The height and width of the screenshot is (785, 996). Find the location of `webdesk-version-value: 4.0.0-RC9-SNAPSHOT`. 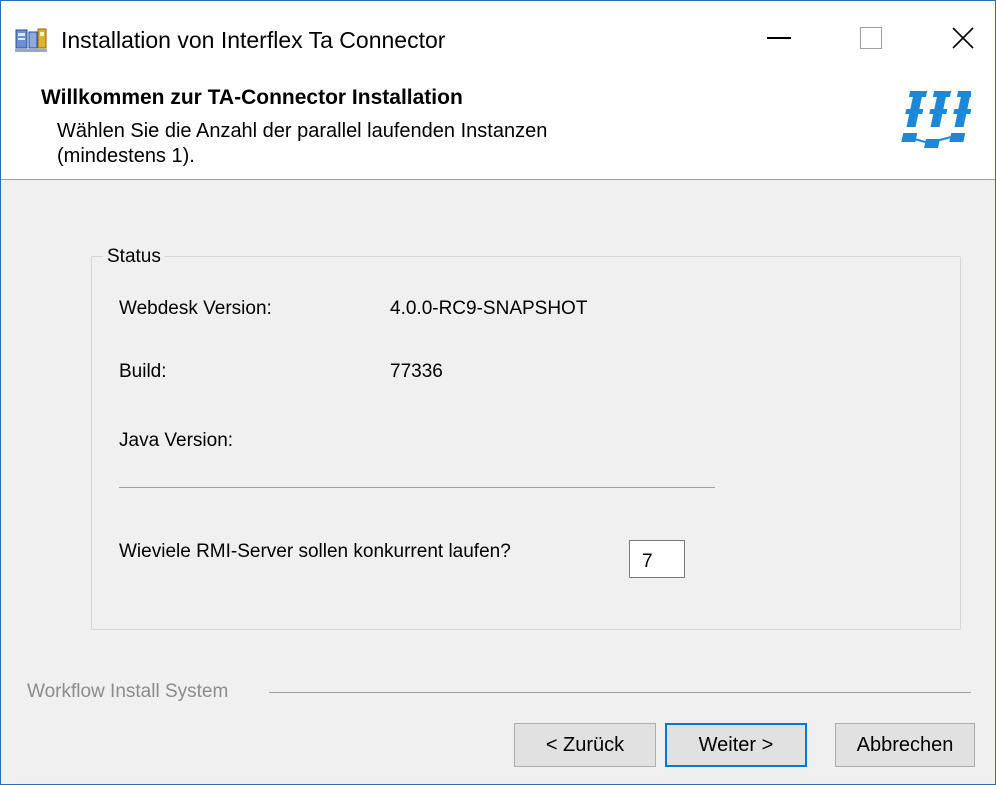

webdesk-version-value: 4.0.0-RC9-SNAPSHOT is located at coordinates (489, 308).